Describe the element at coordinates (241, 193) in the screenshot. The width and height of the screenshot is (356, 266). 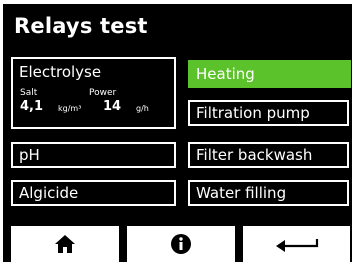
I see `water-filling-label: Water filling` at that location.